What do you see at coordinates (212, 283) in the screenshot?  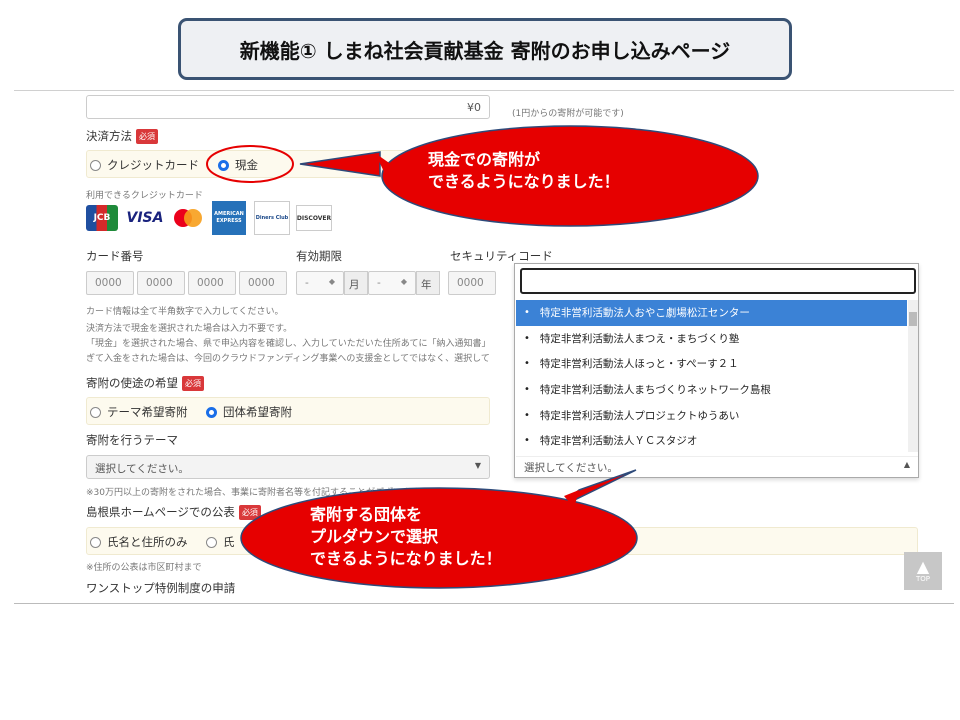 I see `card-number-input-3: 0000` at bounding box center [212, 283].